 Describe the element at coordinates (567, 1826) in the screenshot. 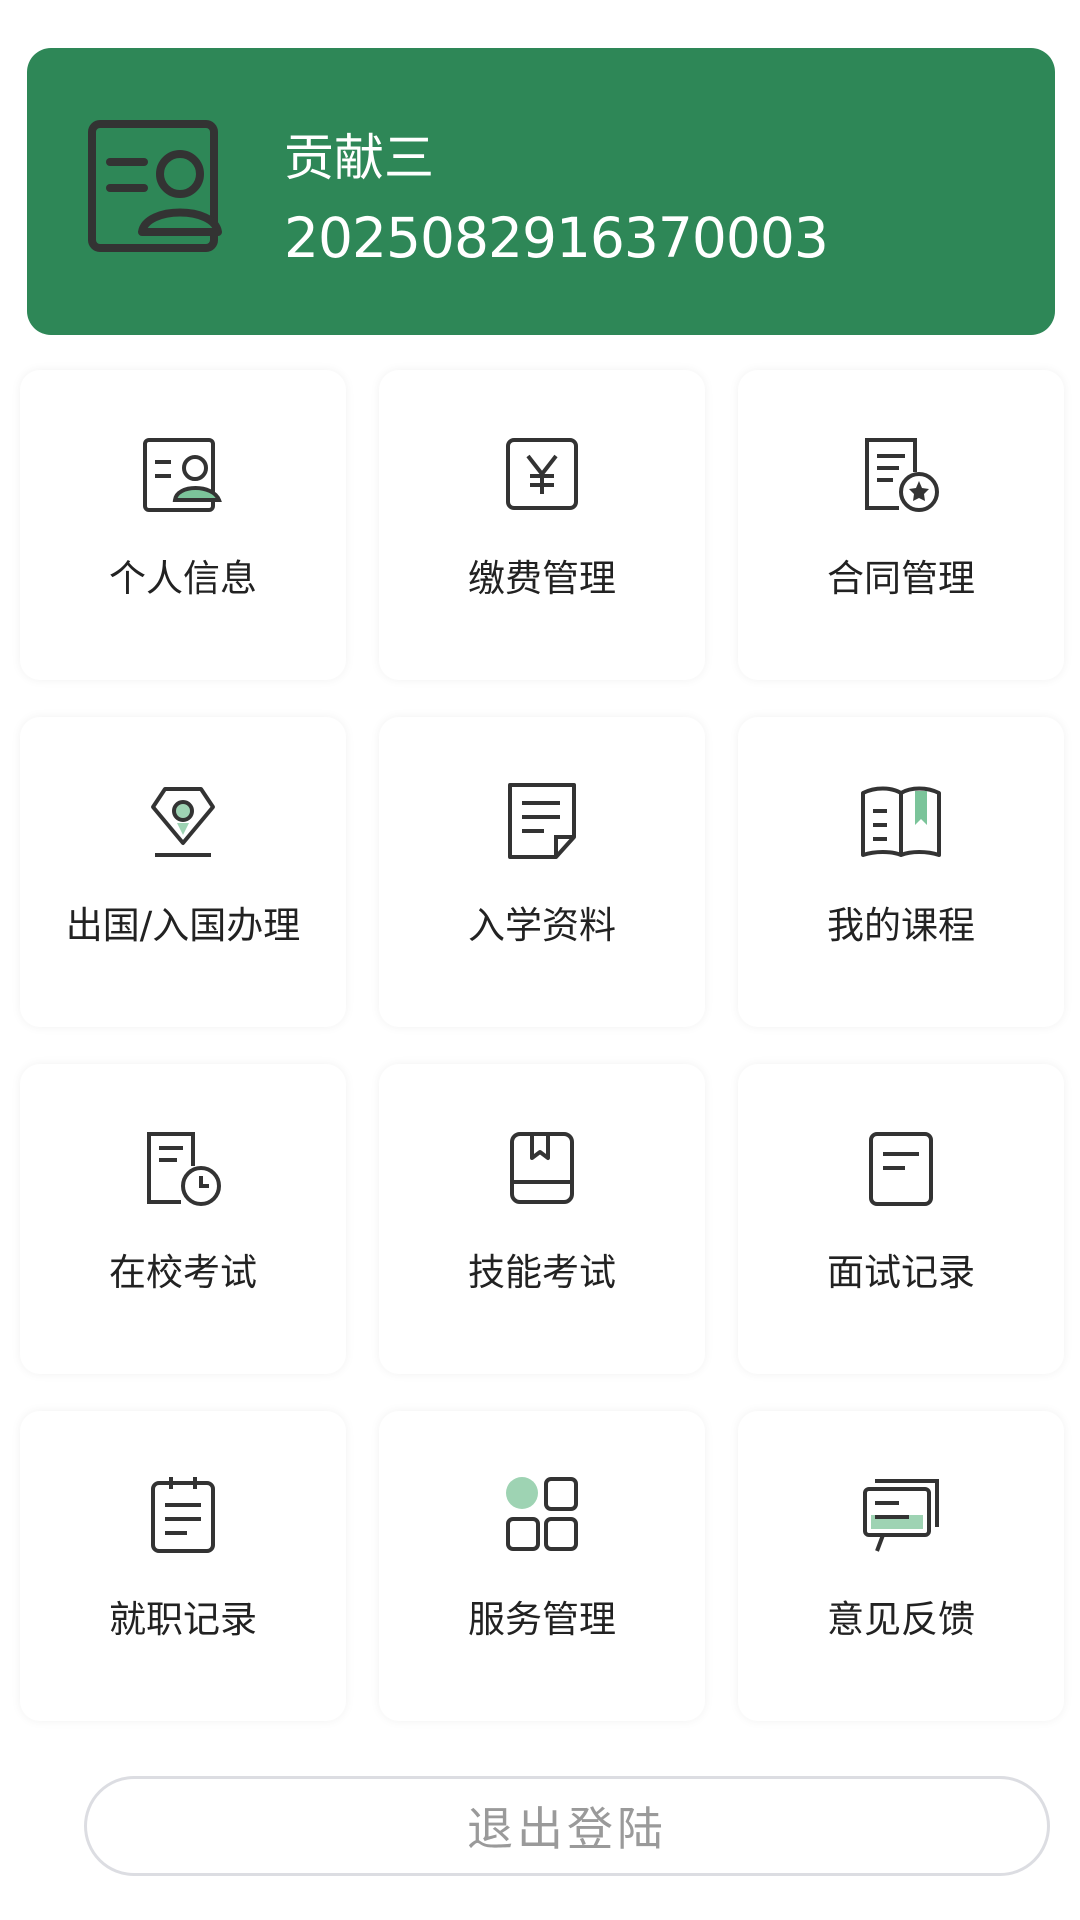

I see `logout-button: 退出登陆` at that location.